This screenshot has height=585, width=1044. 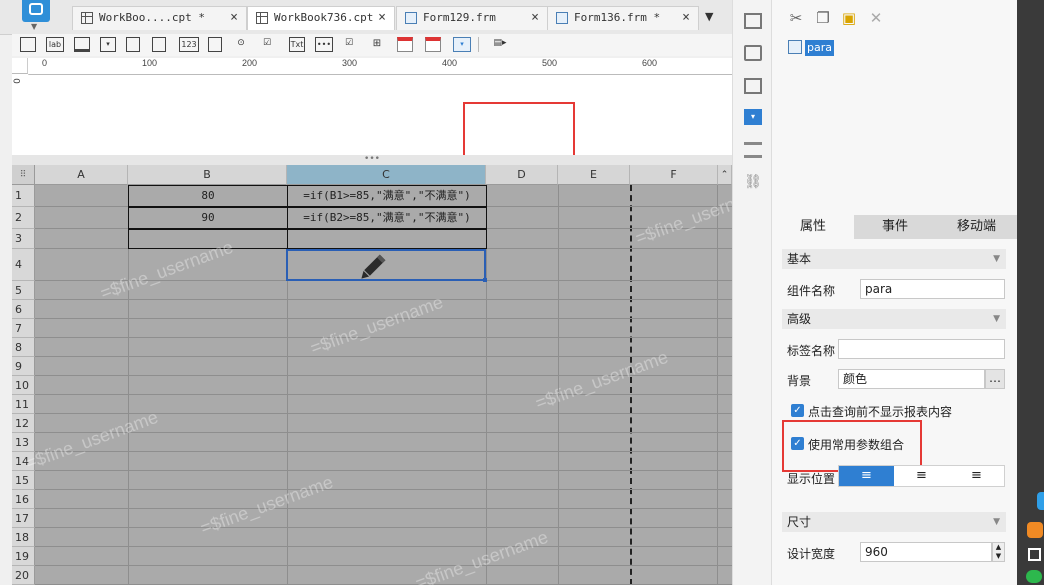 I want to click on cell-b2: 90, so click(x=208, y=218).